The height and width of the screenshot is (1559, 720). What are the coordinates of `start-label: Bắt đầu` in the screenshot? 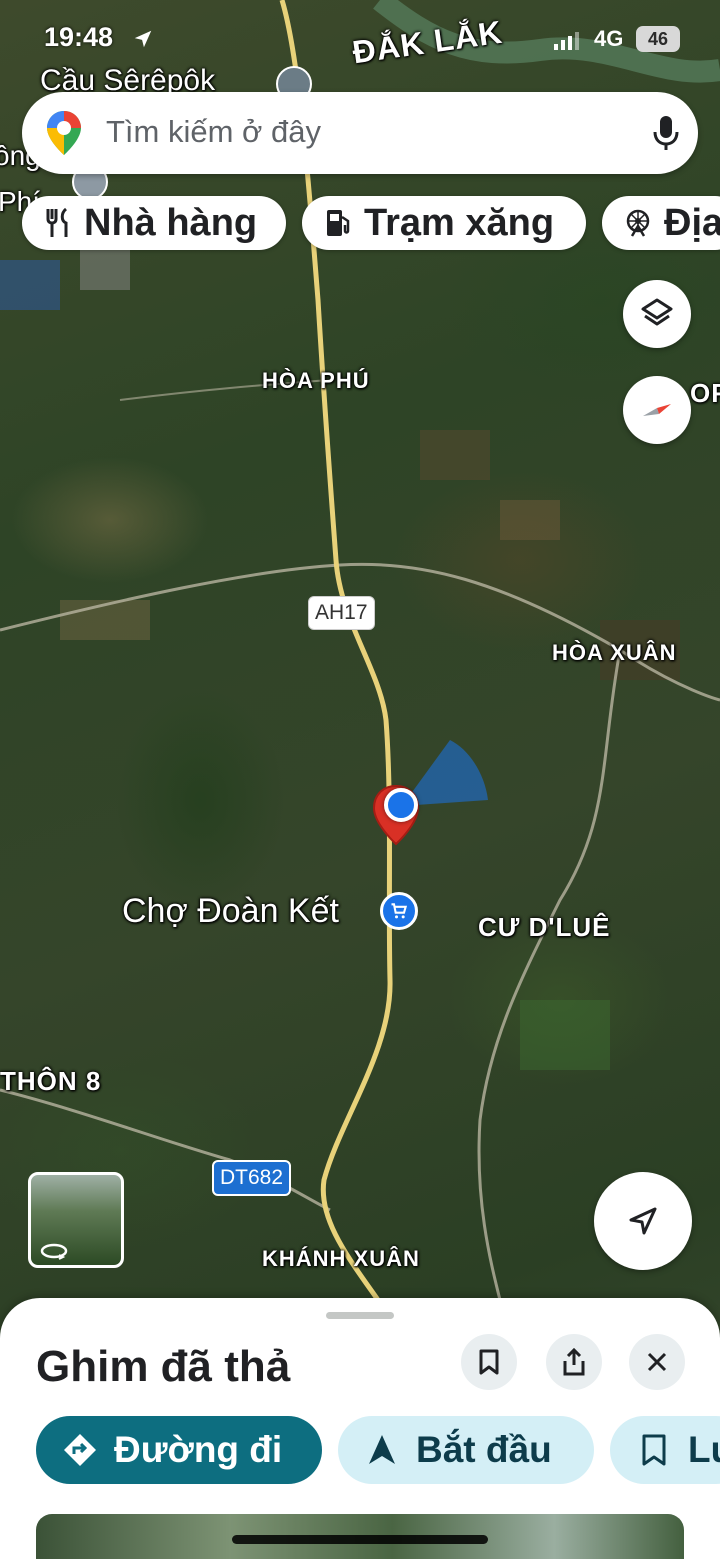 It's located at (484, 1449).